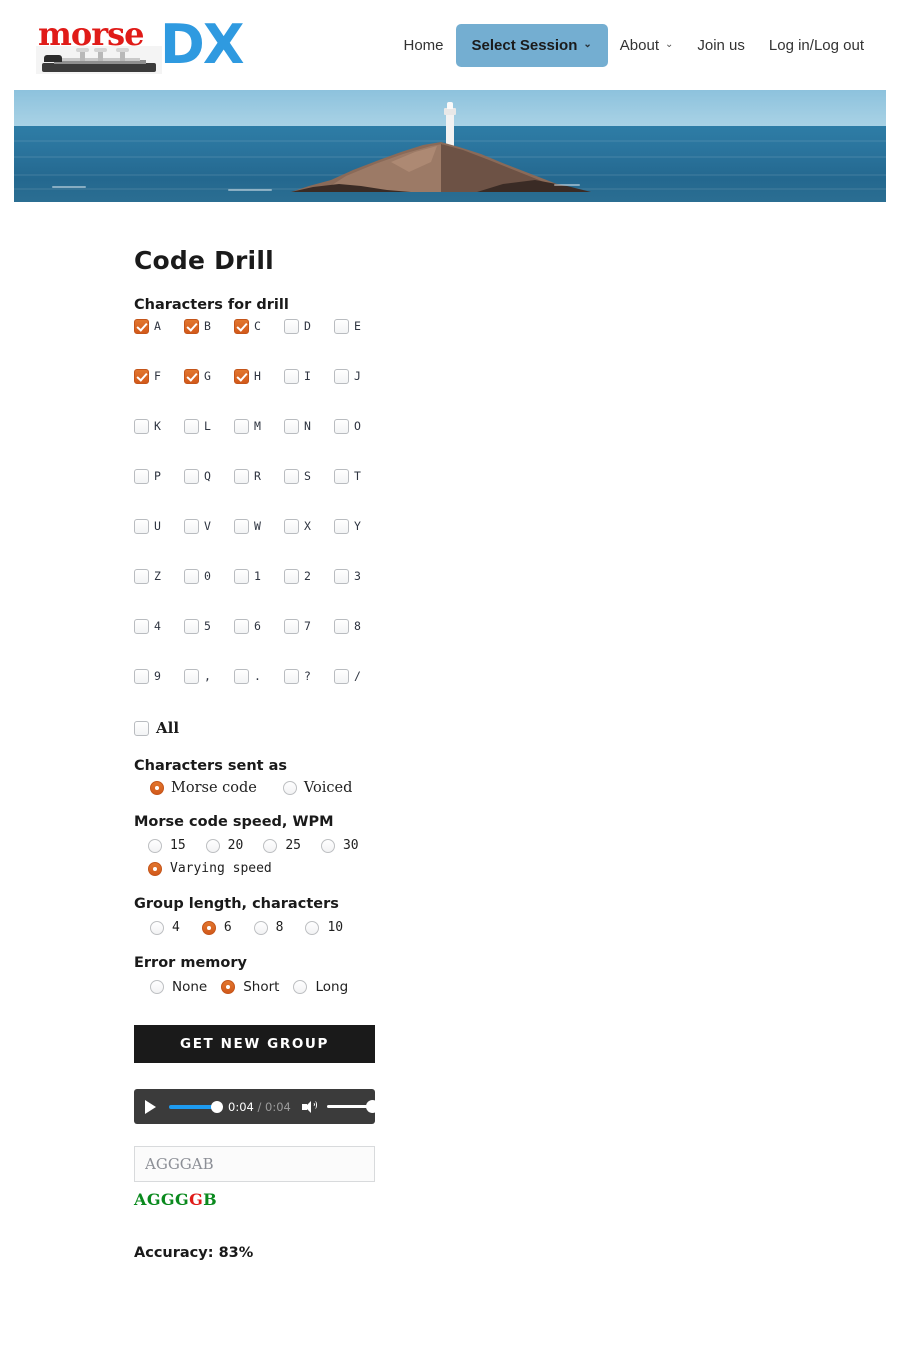 The image size is (900, 1350). Describe the element at coordinates (254, 1044) in the screenshot. I see `get-new-group-button: GET NEW GROUP` at that location.